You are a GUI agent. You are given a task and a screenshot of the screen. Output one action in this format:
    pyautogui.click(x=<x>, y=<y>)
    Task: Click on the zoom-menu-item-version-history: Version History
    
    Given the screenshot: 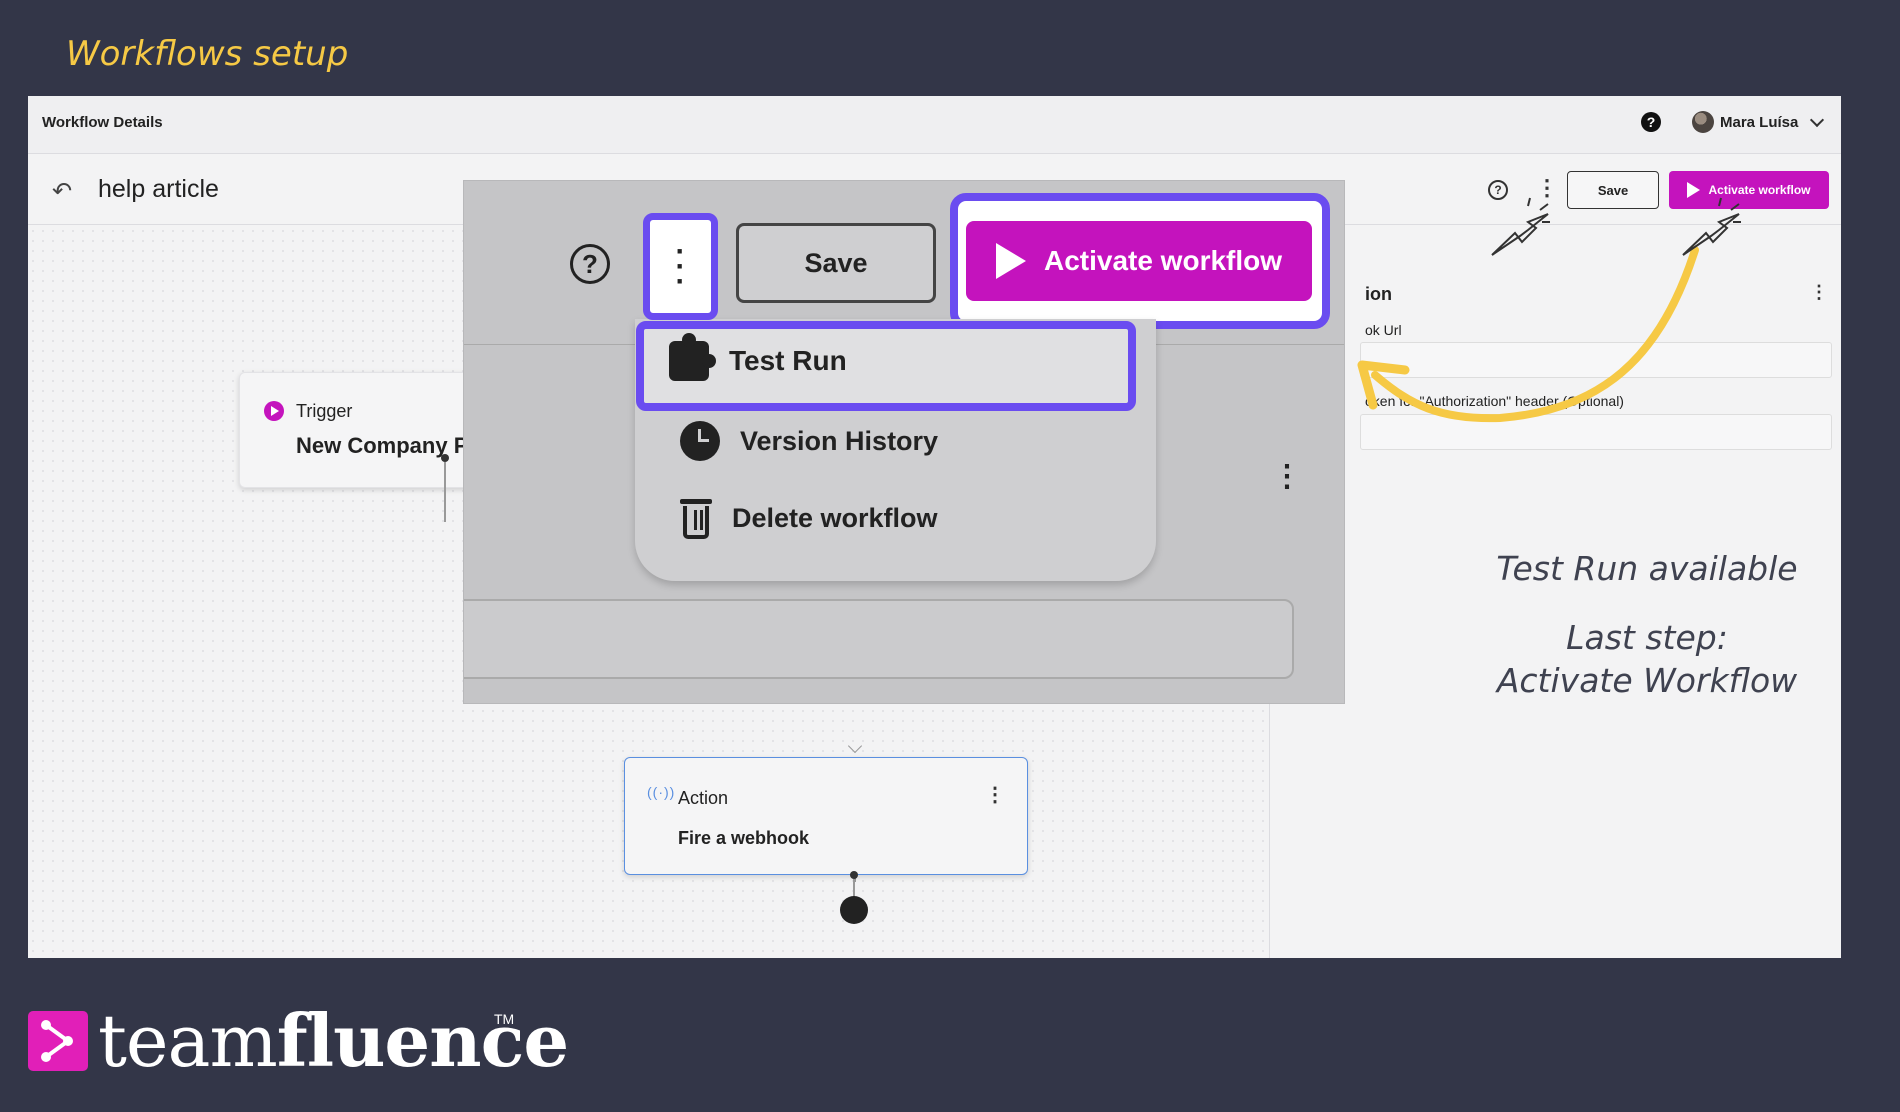 What is the action you would take?
    pyautogui.click(x=809, y=441)
    